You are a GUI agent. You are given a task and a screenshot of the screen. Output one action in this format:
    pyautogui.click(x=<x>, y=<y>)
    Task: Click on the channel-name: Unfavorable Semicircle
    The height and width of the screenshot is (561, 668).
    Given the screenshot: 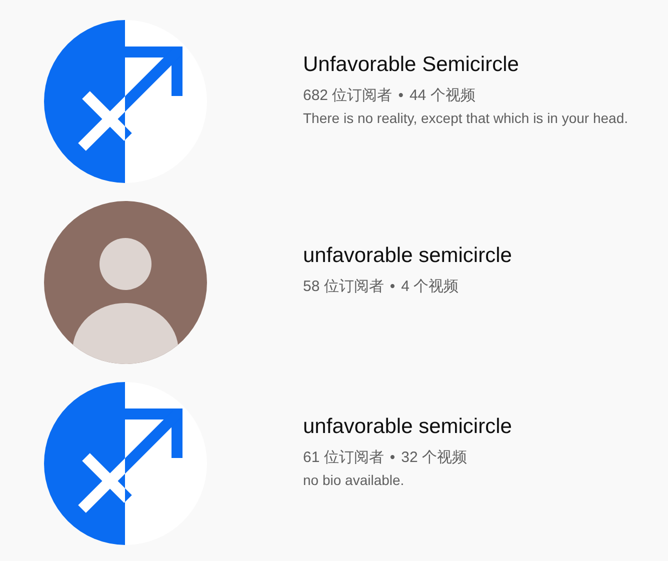 What is the action you would take?
    pyautogui.click(x=465, y=65)
    